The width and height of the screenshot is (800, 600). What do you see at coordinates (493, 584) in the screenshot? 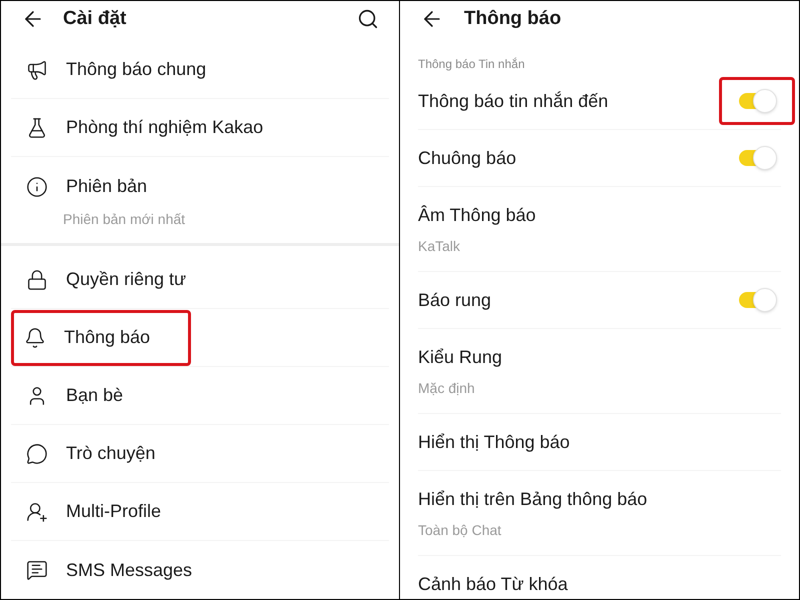
I see `setting-label: Cảnh báo Từ khóa` at bounding box center [493, 584].